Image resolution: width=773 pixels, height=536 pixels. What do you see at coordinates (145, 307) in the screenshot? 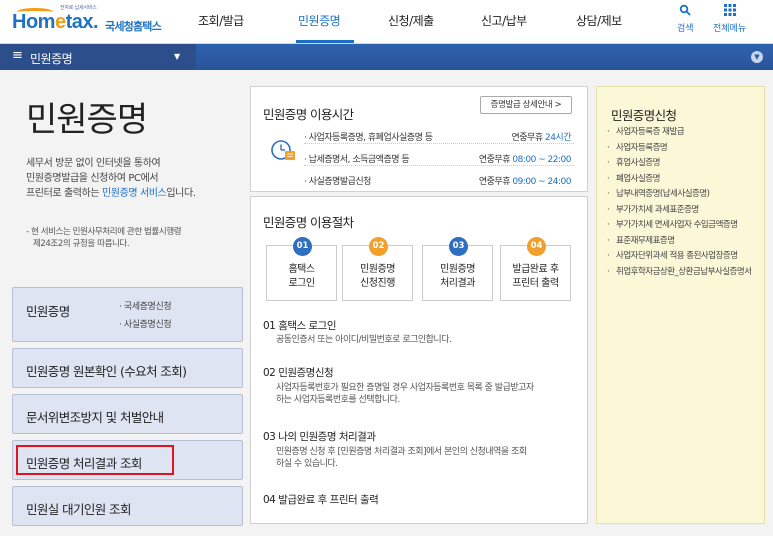
I see `sublink-national-tax-certificate: · 국세증명신청` at bounding box center [145, 307].